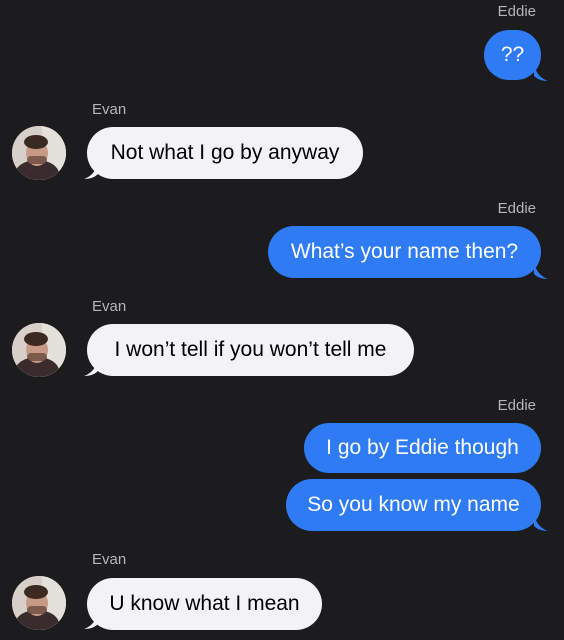  Describe the element at coordinates (422, 448) in the screenshot. I see `outgoing-message-bubble: I go by Eddie though` at that location.